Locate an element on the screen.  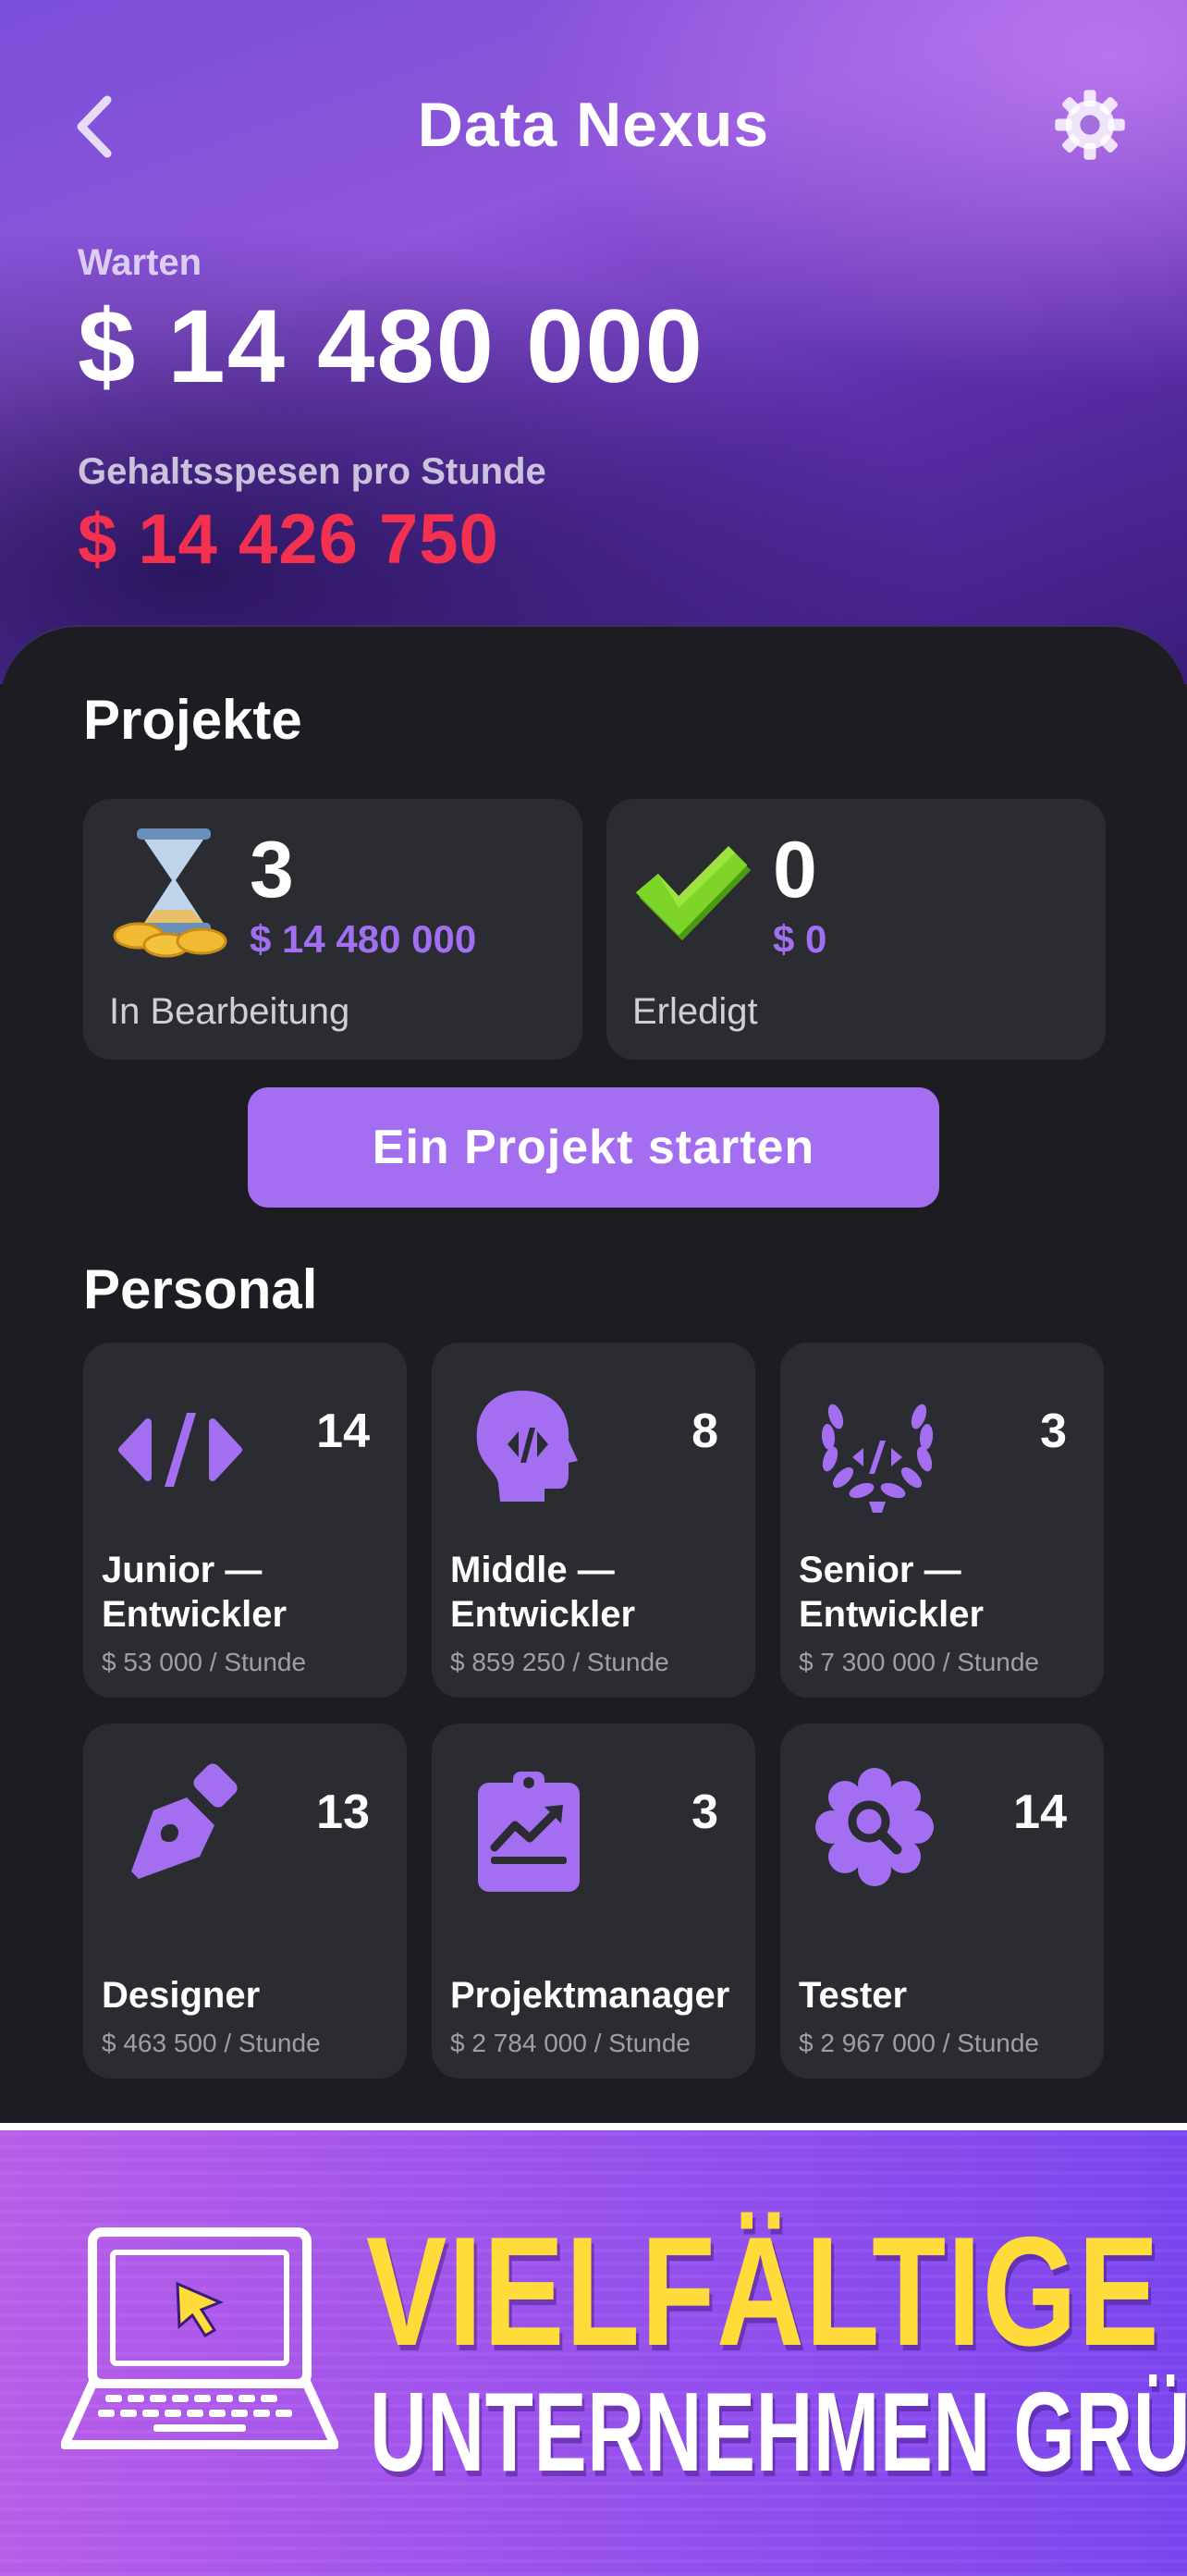
staff-card-middle-developer: 8 Middle — Entwickler $ 859 250 / Stunde is located at coordinates (593, 1521).